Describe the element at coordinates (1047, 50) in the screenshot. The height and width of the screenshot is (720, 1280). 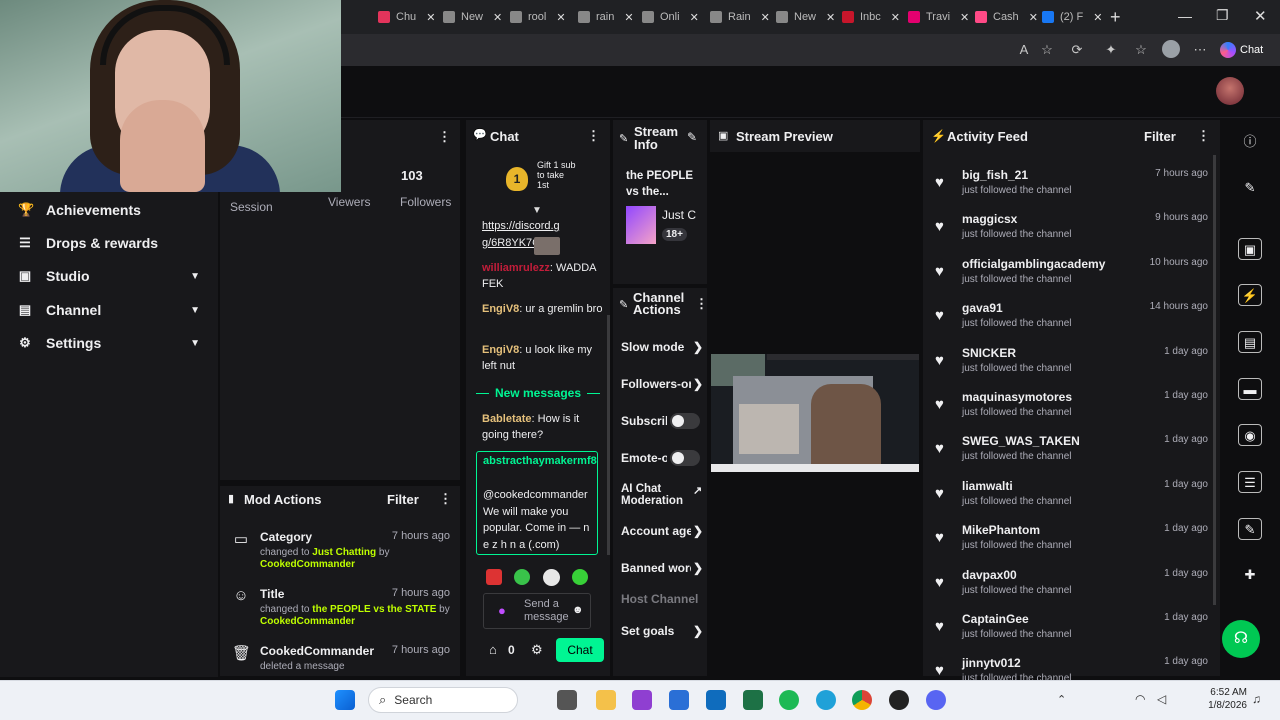
I see `favorite-star-icon: ☆` at that location.